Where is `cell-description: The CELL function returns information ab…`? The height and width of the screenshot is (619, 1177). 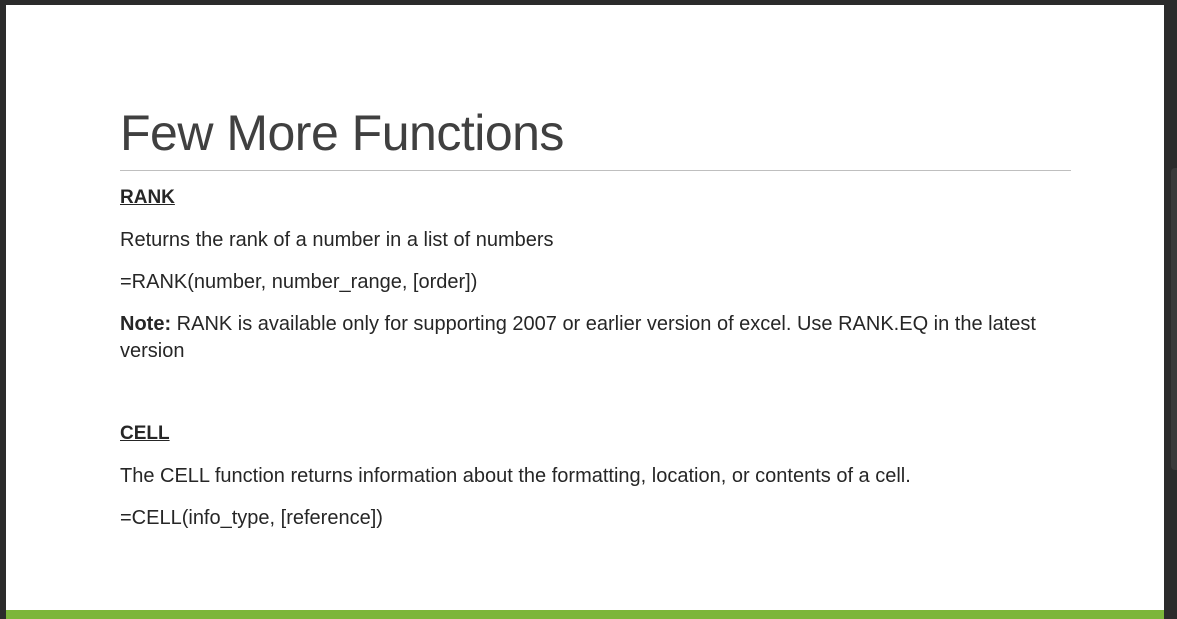 cell-description: The CELL function returns information ab… is located at coordinates (515, 476).